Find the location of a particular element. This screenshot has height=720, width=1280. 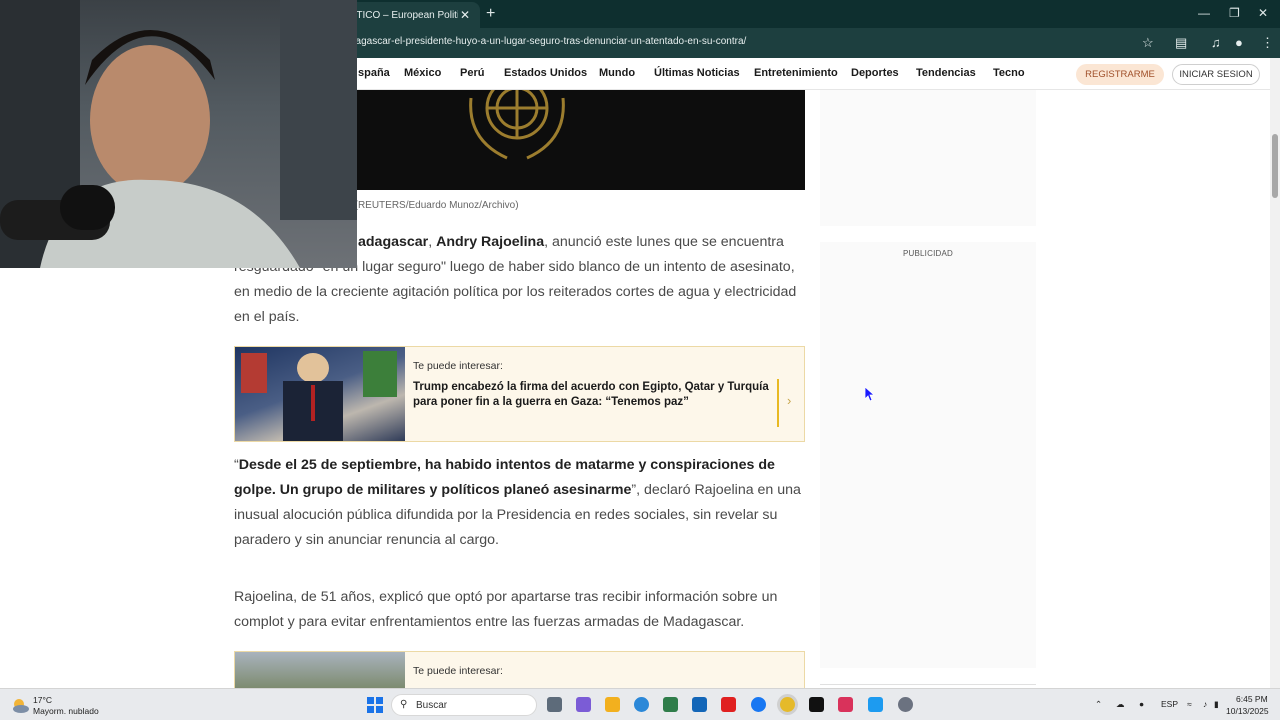

nav-item-deportes: Deportes is located at coordinates (875, 73).